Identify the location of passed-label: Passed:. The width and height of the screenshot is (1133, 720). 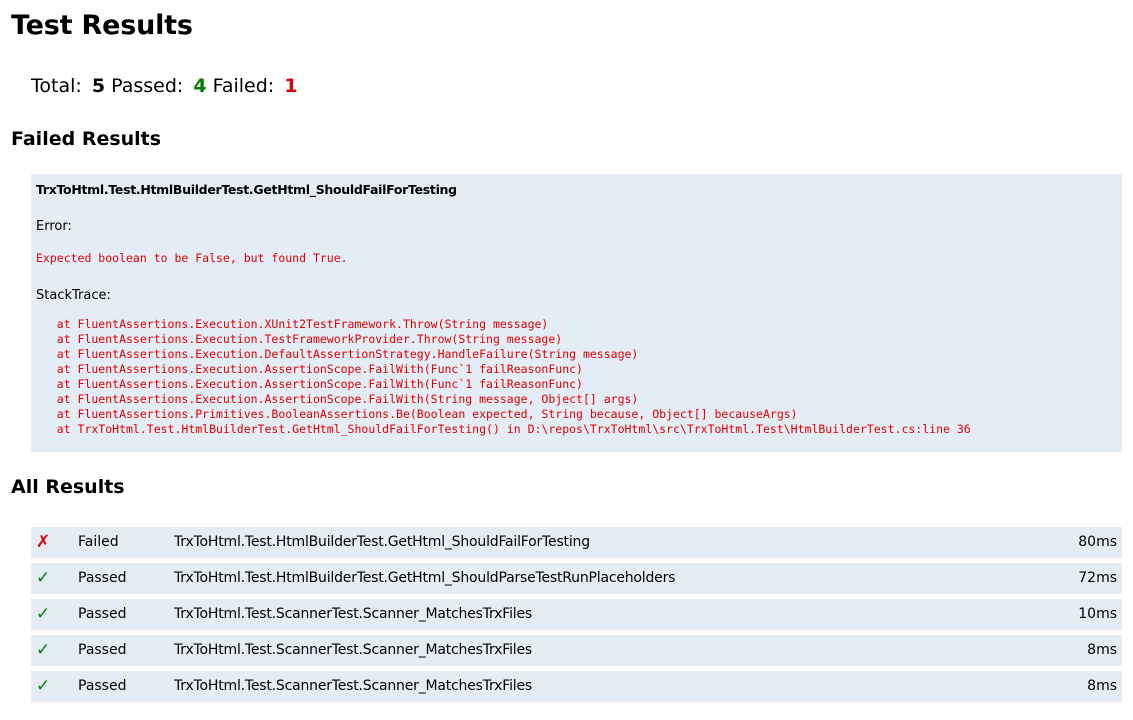
(147, 86).